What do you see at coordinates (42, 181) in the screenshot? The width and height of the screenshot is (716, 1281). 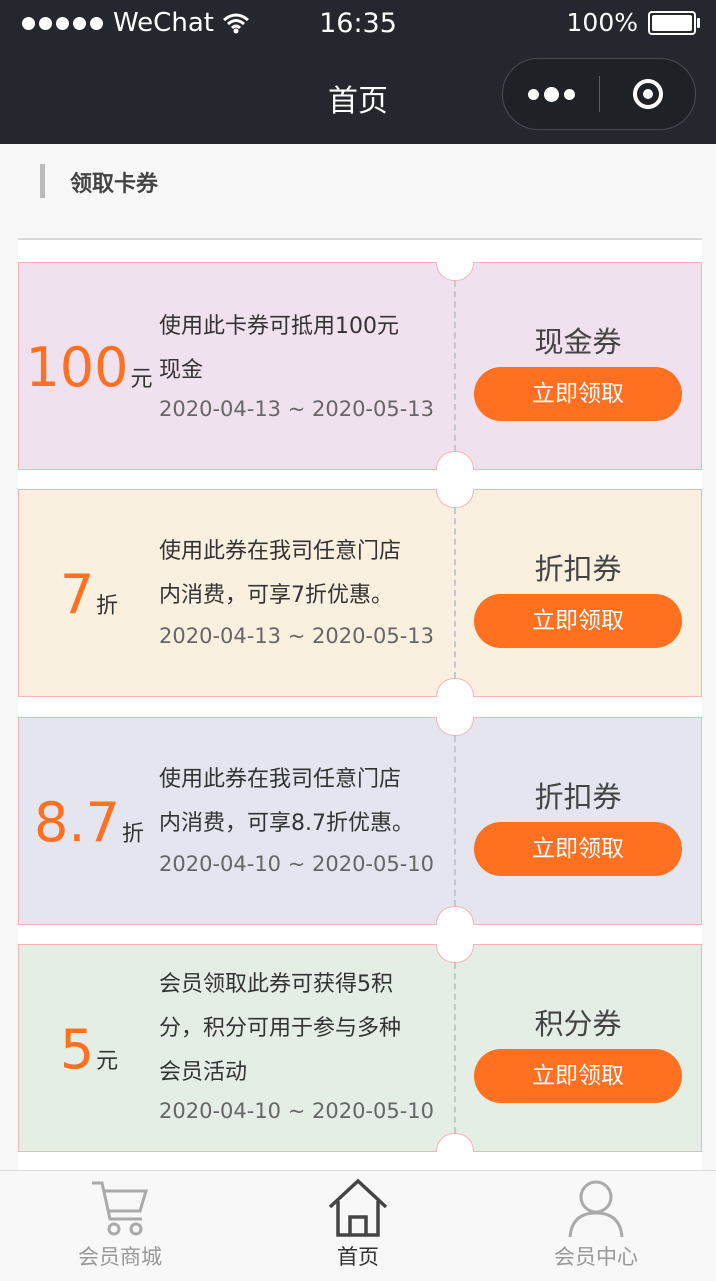 I see `section-accent-bar` at bounding box center [42, 181].